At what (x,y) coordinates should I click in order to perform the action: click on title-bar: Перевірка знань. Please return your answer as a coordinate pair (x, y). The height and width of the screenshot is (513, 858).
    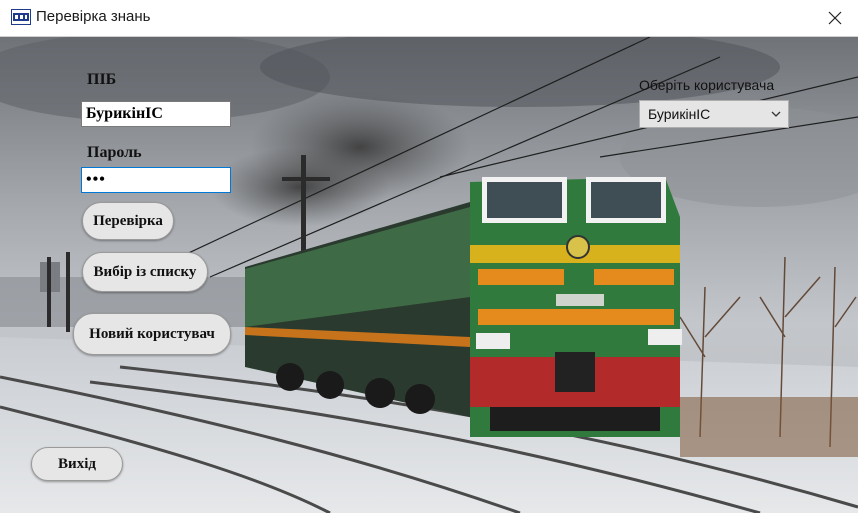
    Looking at the image, I should click on (429, 18).